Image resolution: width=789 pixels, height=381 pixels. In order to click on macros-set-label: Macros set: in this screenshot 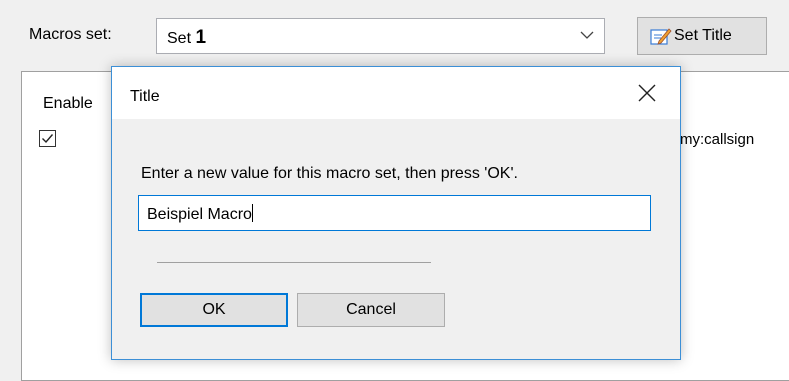, I will do `click(70, 34)`.